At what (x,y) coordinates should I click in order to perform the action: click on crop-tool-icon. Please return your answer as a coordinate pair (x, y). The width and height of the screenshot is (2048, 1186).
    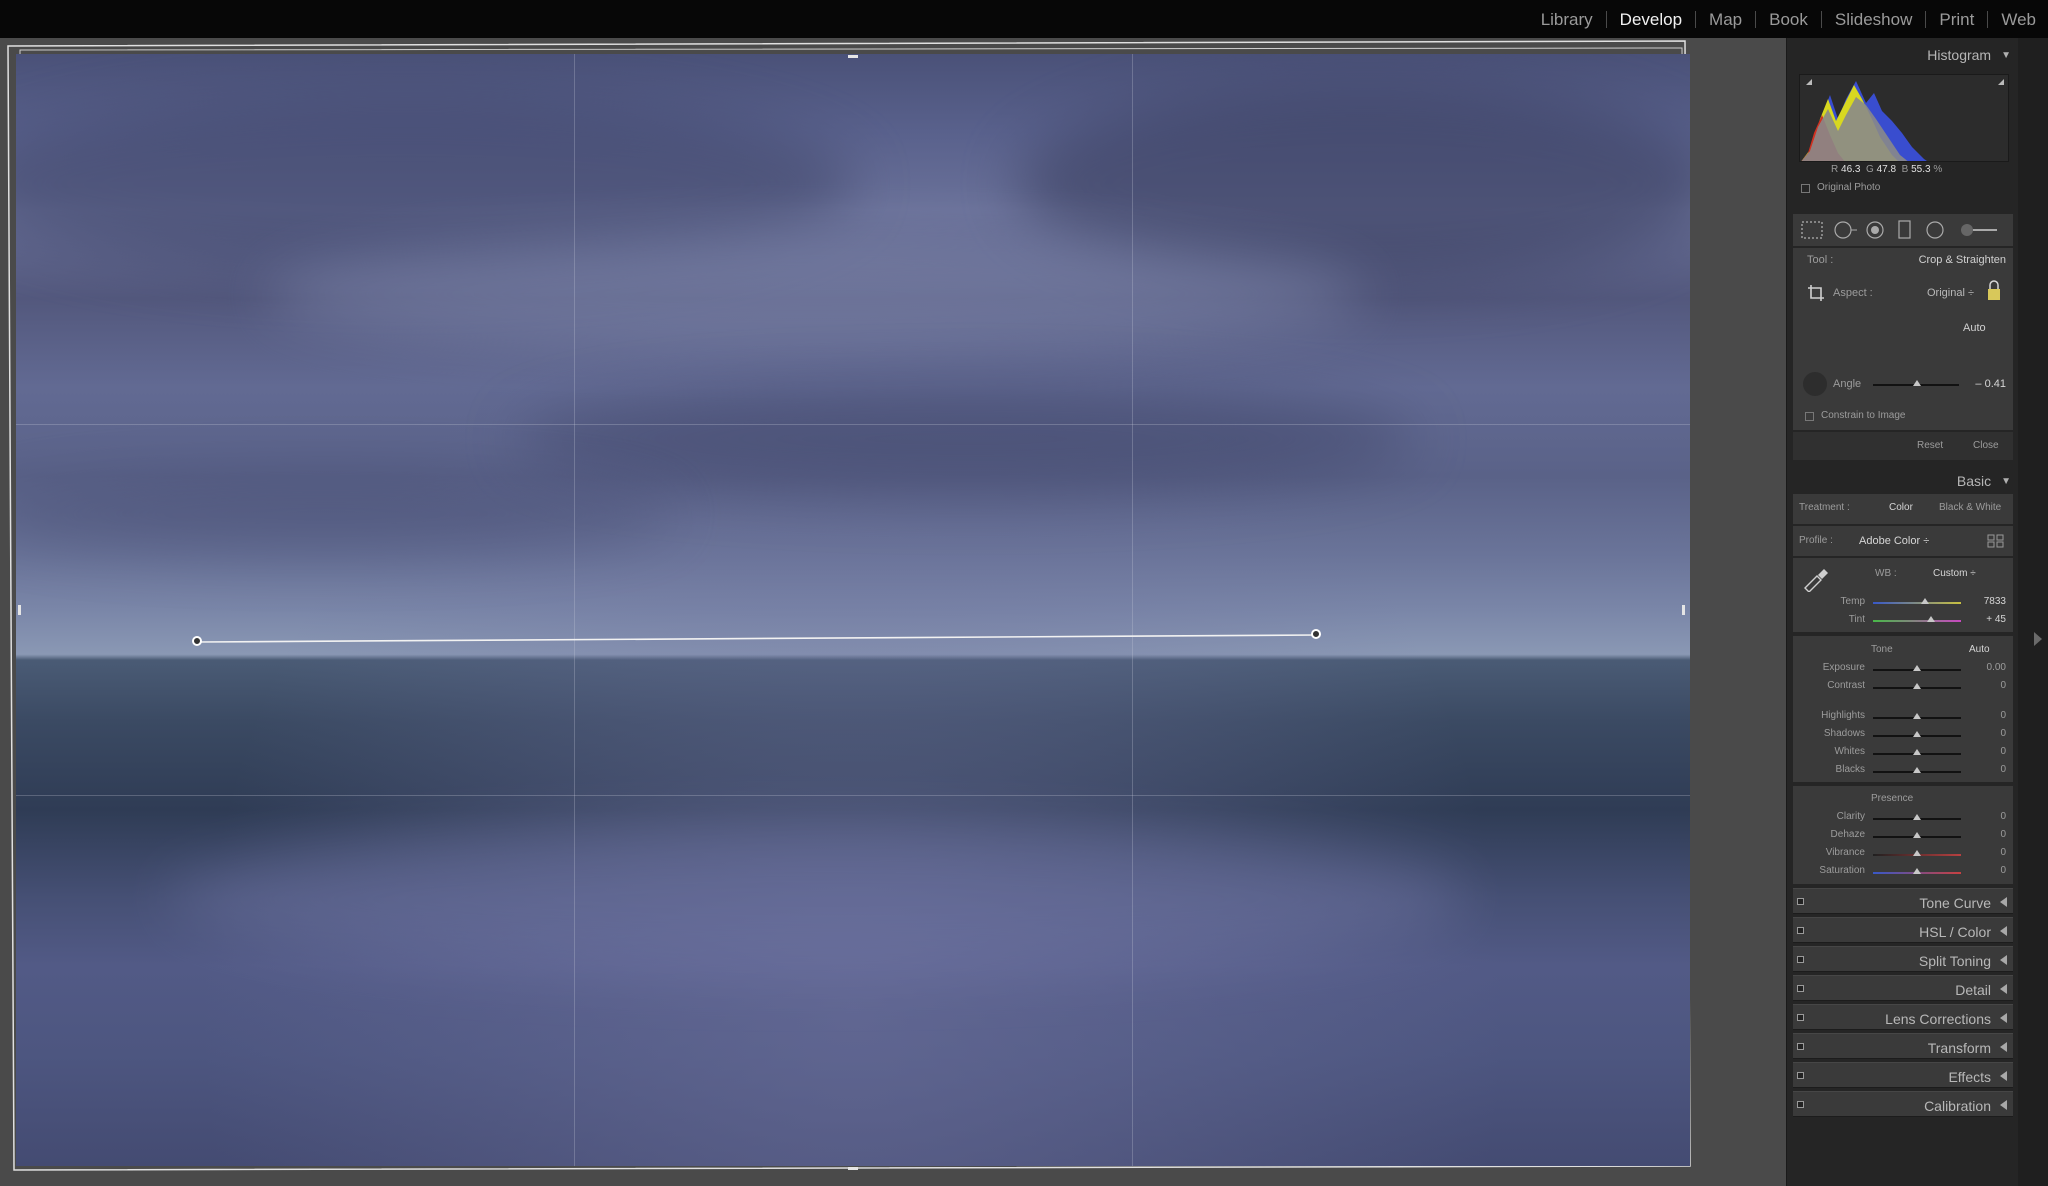
    Looking at the image, I should click on (1816, 293).